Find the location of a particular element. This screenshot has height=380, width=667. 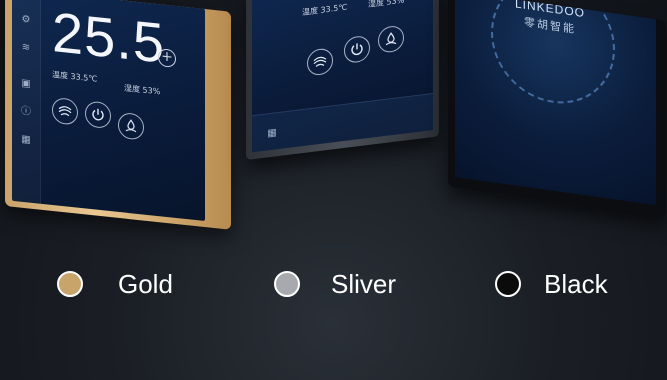

color-label: Black is located at coordinates (576, 284).